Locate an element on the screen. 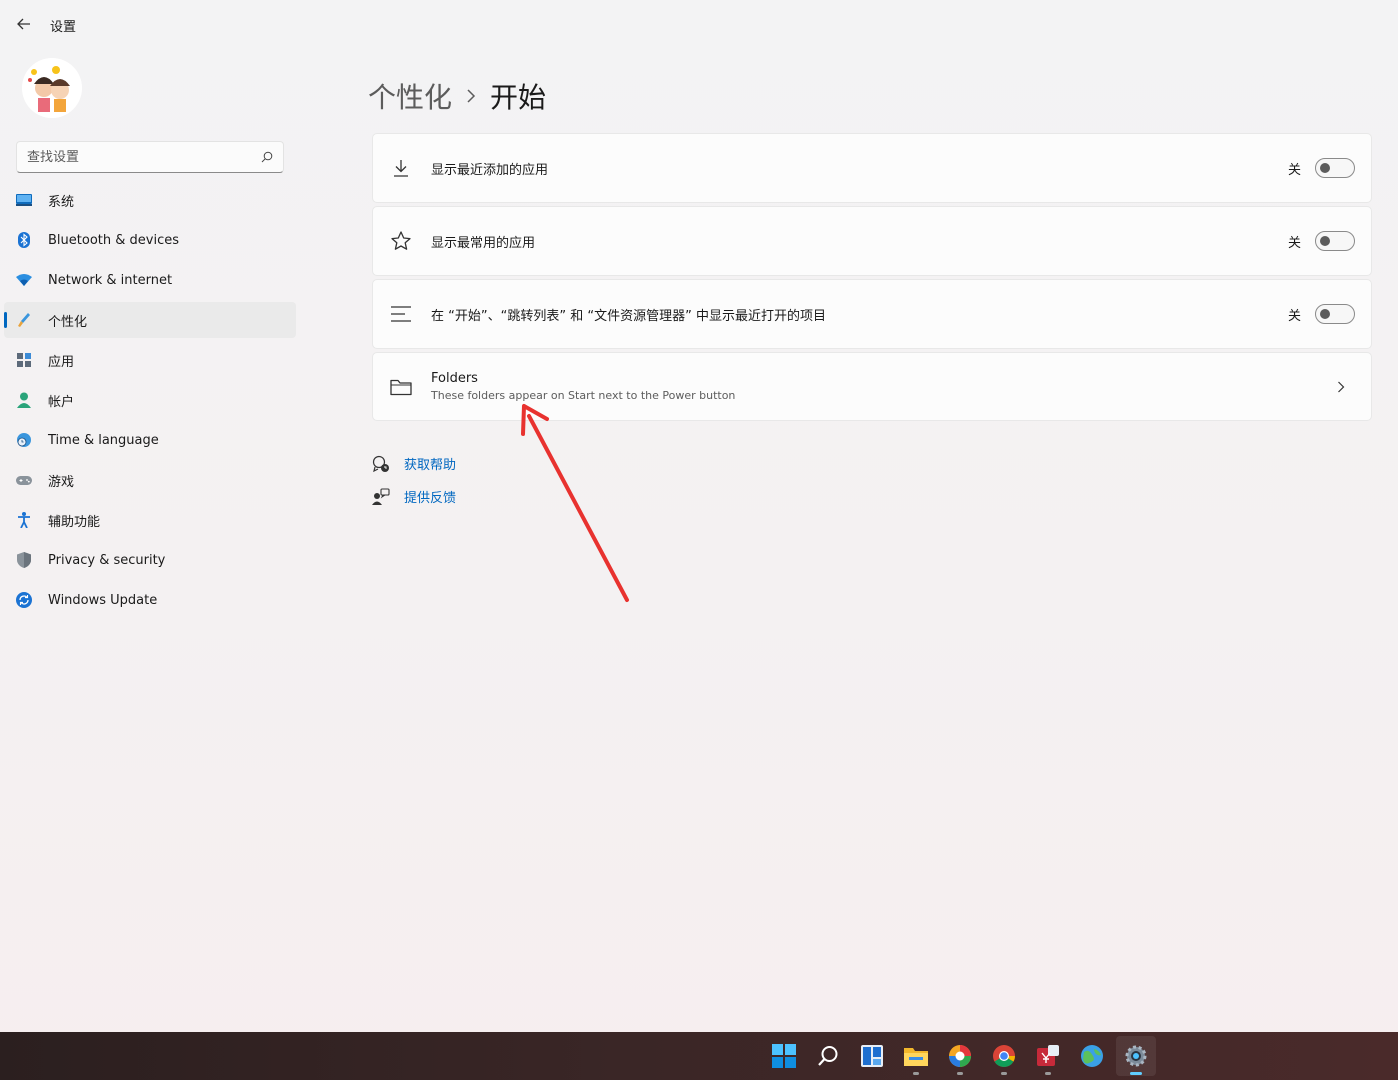 Image resolution: width=1398 pixels, height=1080 pixels. avatar is located at coordinates (52, 88).